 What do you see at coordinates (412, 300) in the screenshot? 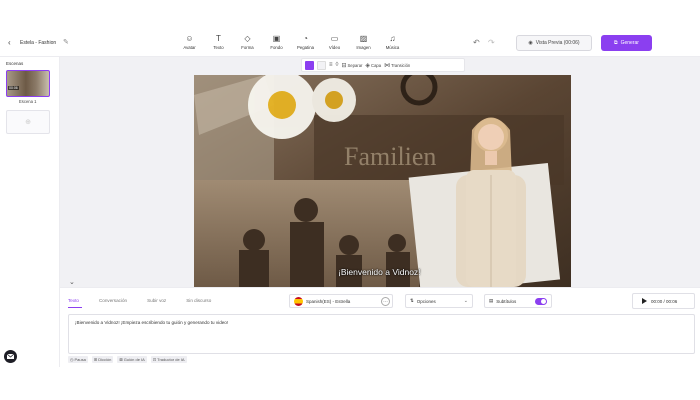
I see `sliders-icon: ⇅` at bounding box center [412, 300].